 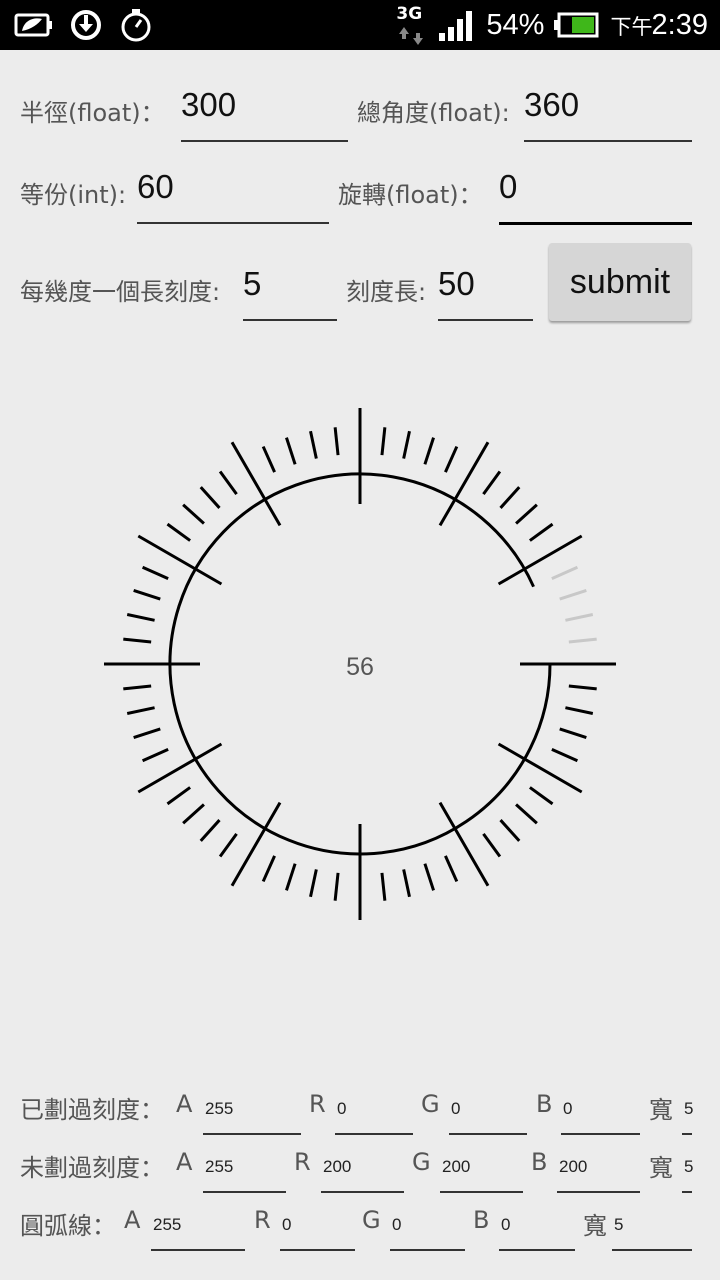 What do you see at coordinates (73, 195) in the screenshot?
I see `divisions-label: 等份(int):` at bounding box center [73, 195].